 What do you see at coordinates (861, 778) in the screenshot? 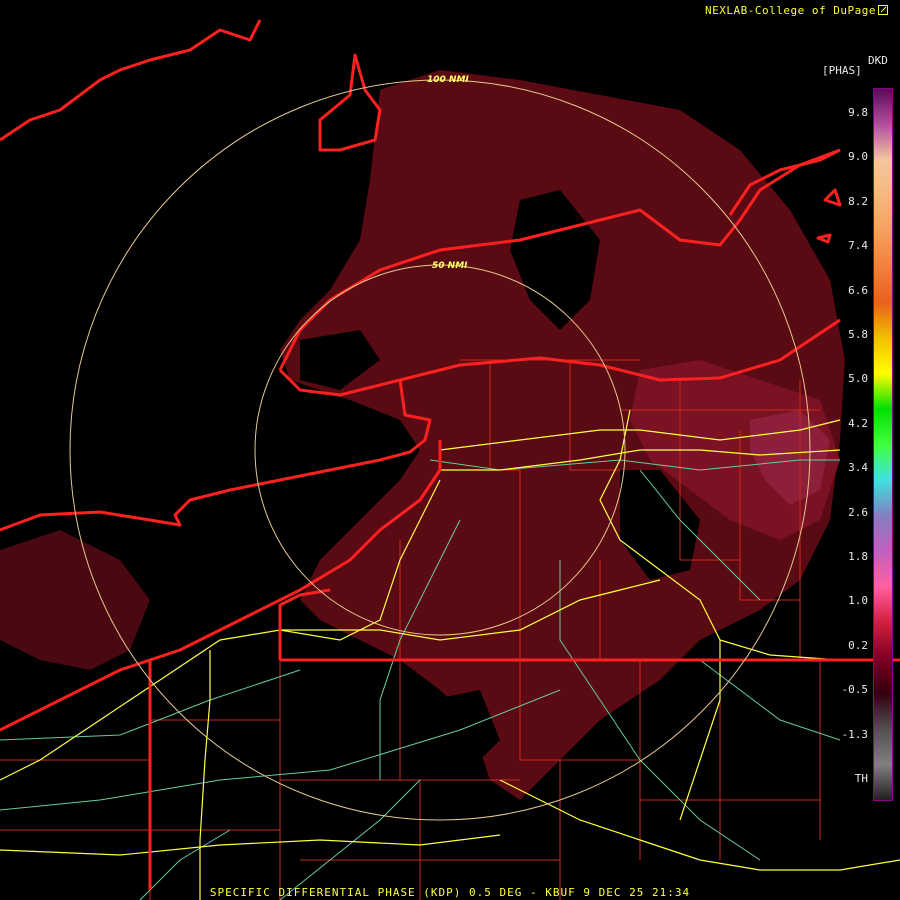
I see `color-scale-tick-label: TH` at bounding box center [861, 778].